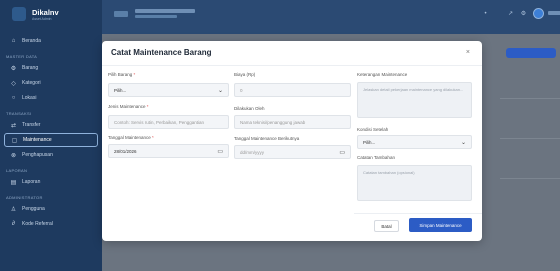 Image resolution: width=560 pixels, height=271 pixels. I want to click on catatan-tambahan-placeholder: Catatan tambahan (opsional), so click(389, 172).